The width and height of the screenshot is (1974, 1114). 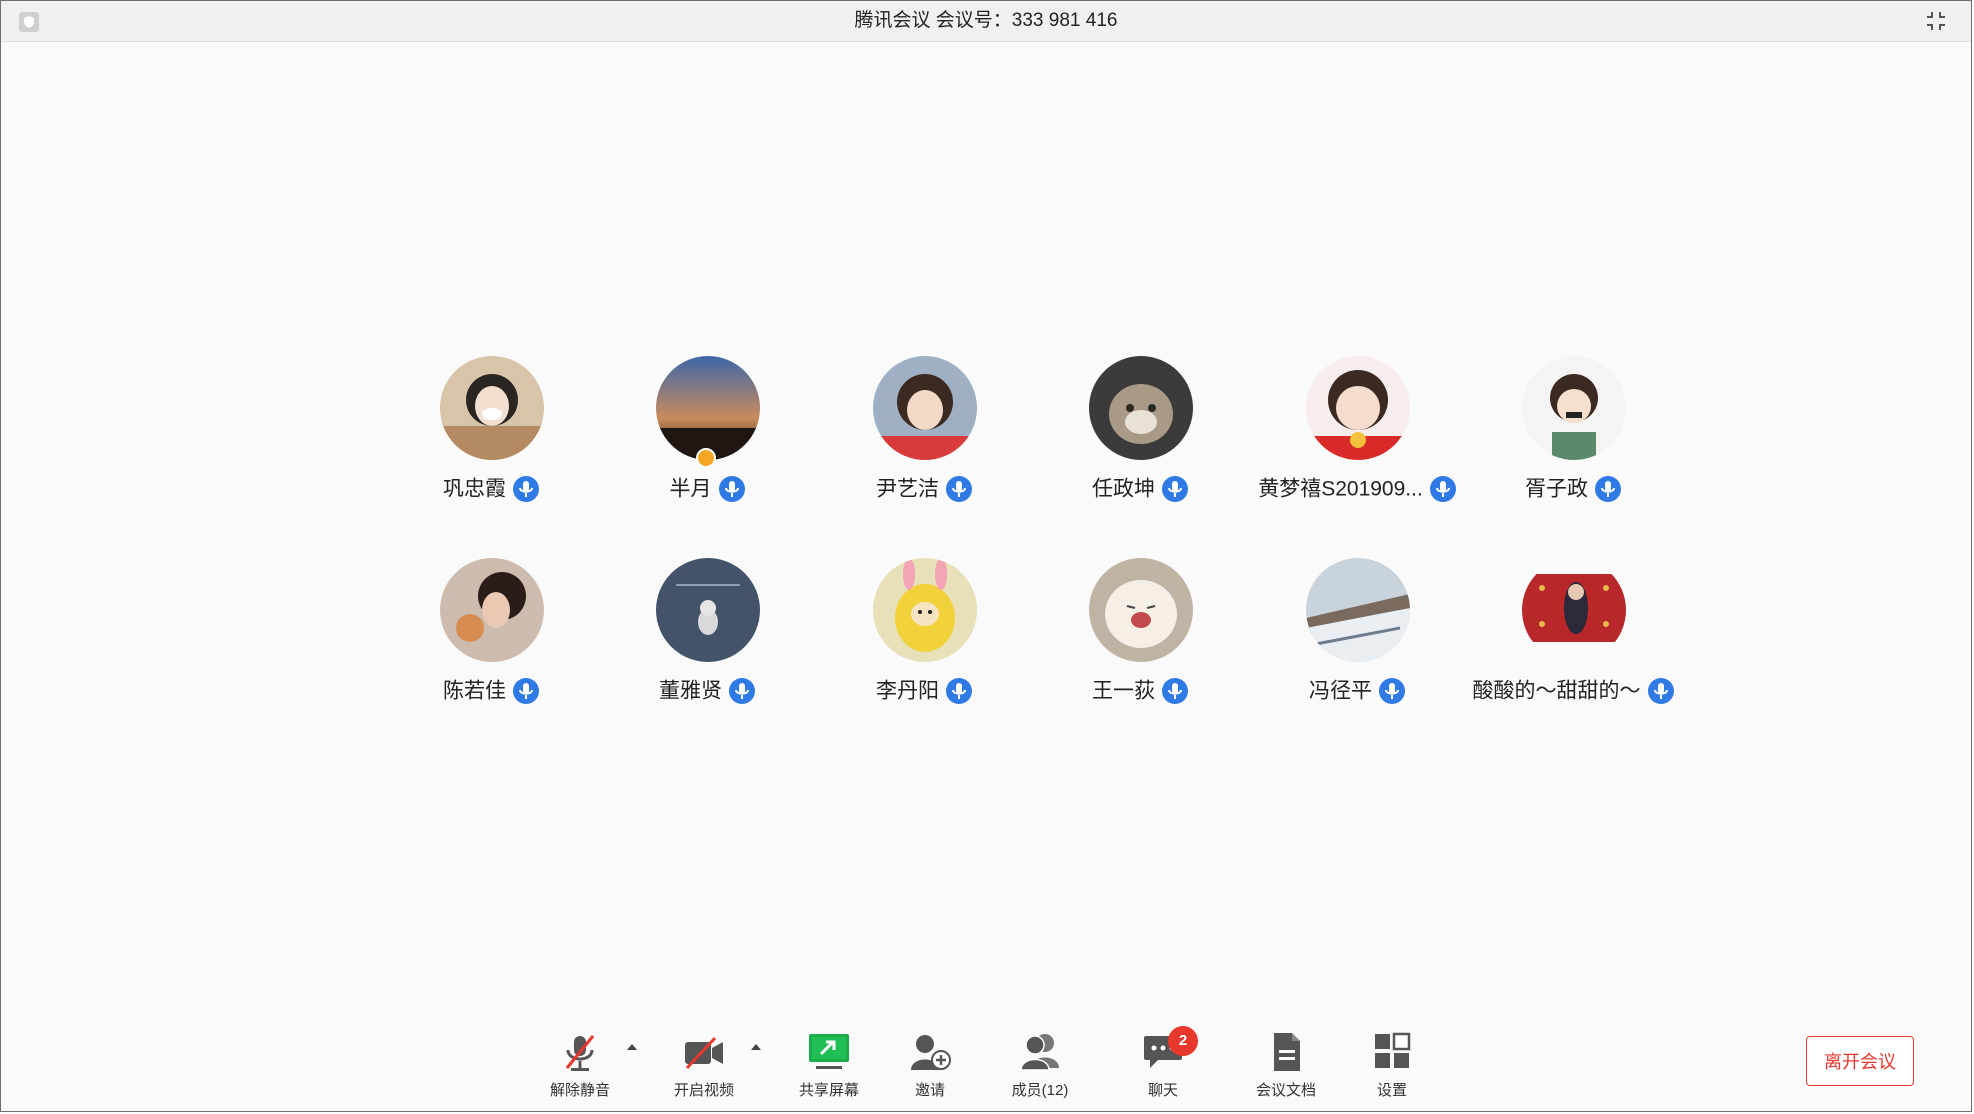 I want to click on start-video-button: 开启视频, so click(x=704, y=1070).